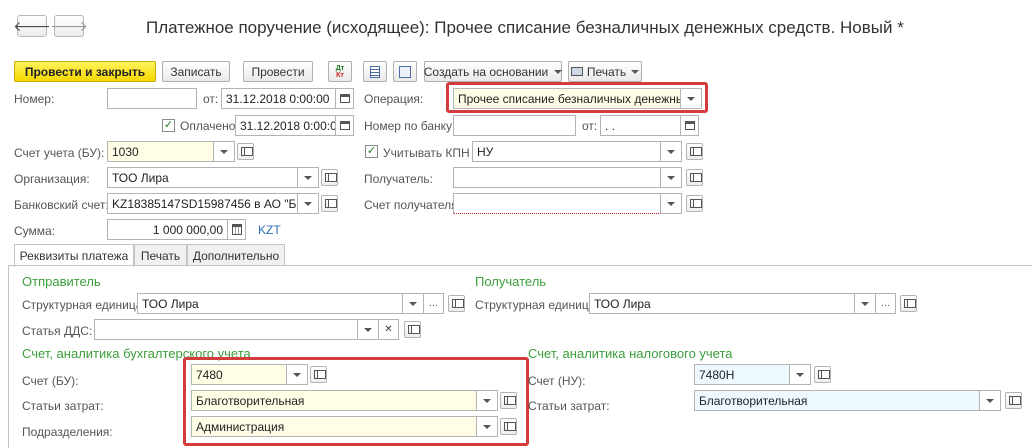 Image resolution: width=1032 pixels, height=448 pixels. What do you see at coordinates (865, 303) in the screenshot?
I see `receiver-unit-dropdown-button` at bounding box center [865, 303].